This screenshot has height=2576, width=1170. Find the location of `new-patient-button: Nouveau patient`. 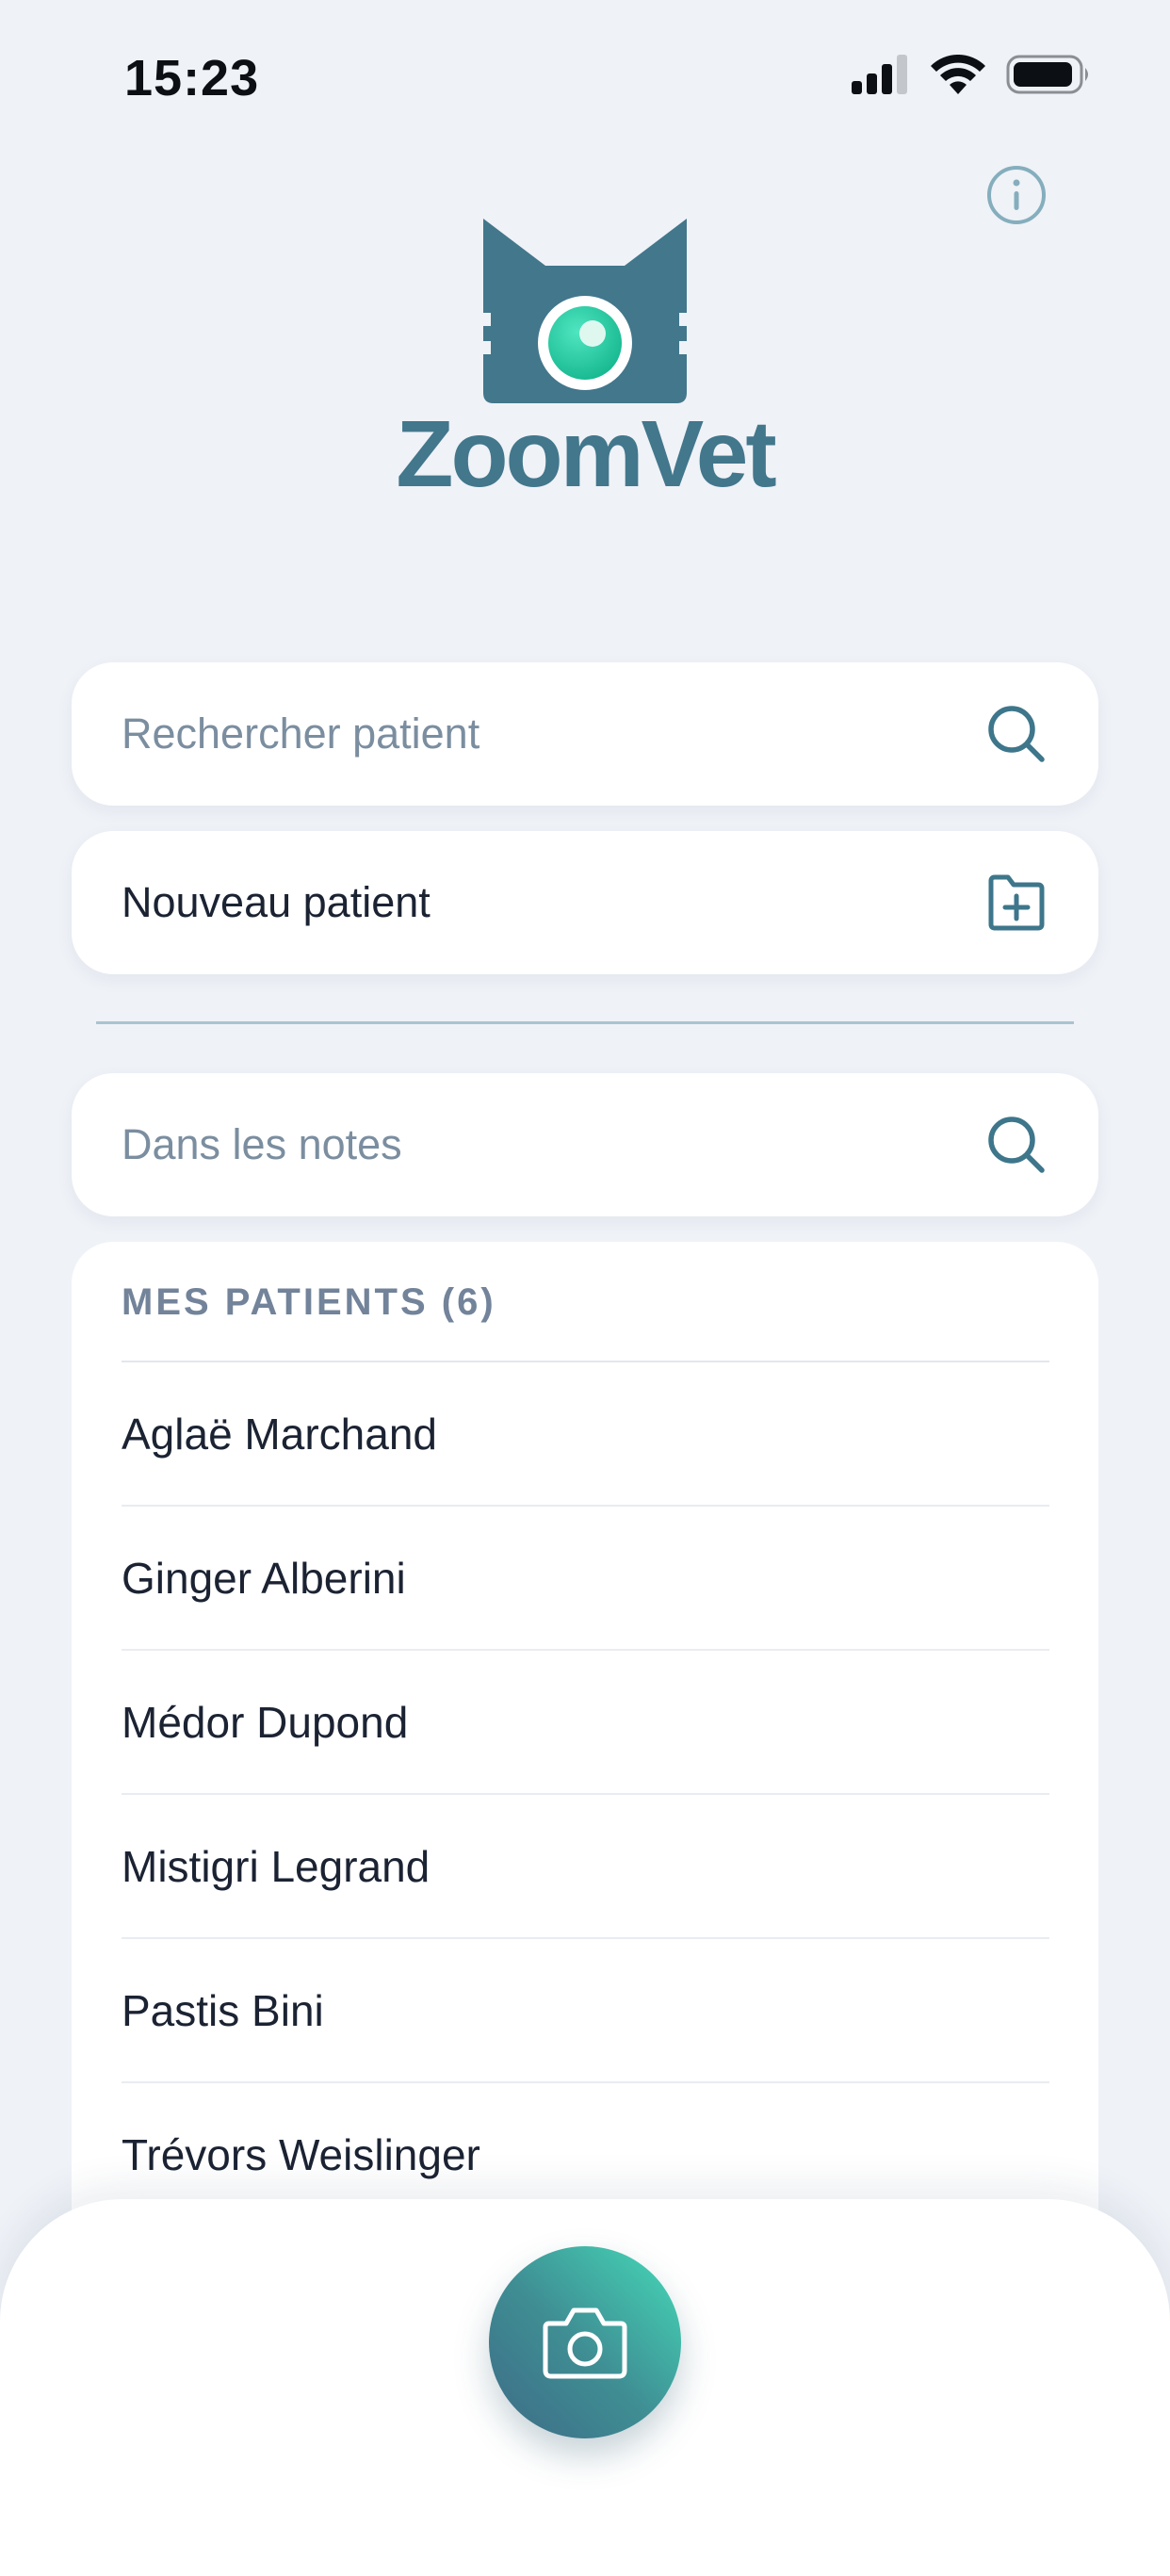

new-patient-button: Nouveau patient is located at coordinates (585, 902).